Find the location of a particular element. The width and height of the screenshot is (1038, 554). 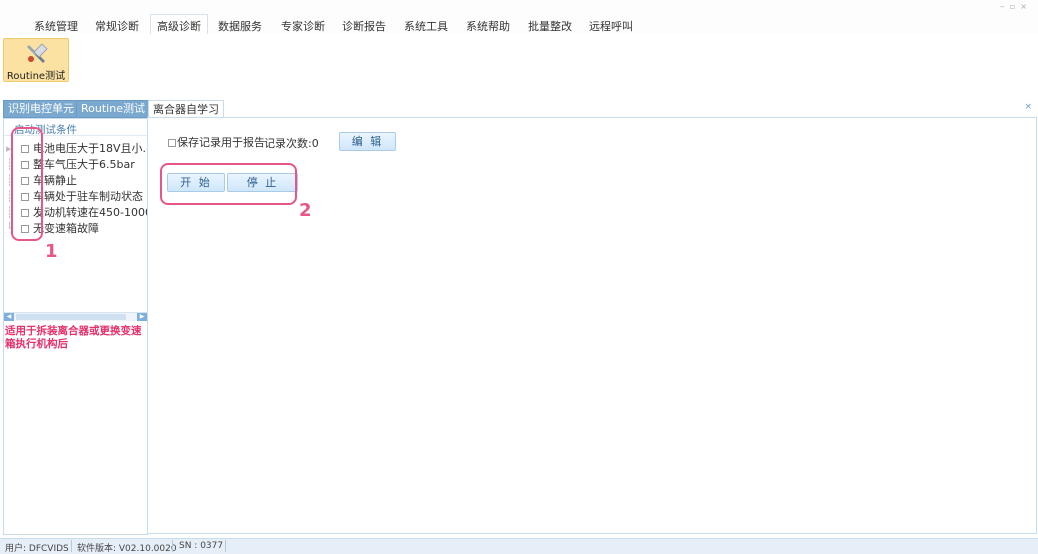

annotation-number-2: 2 is located at coordinates (305, 210).